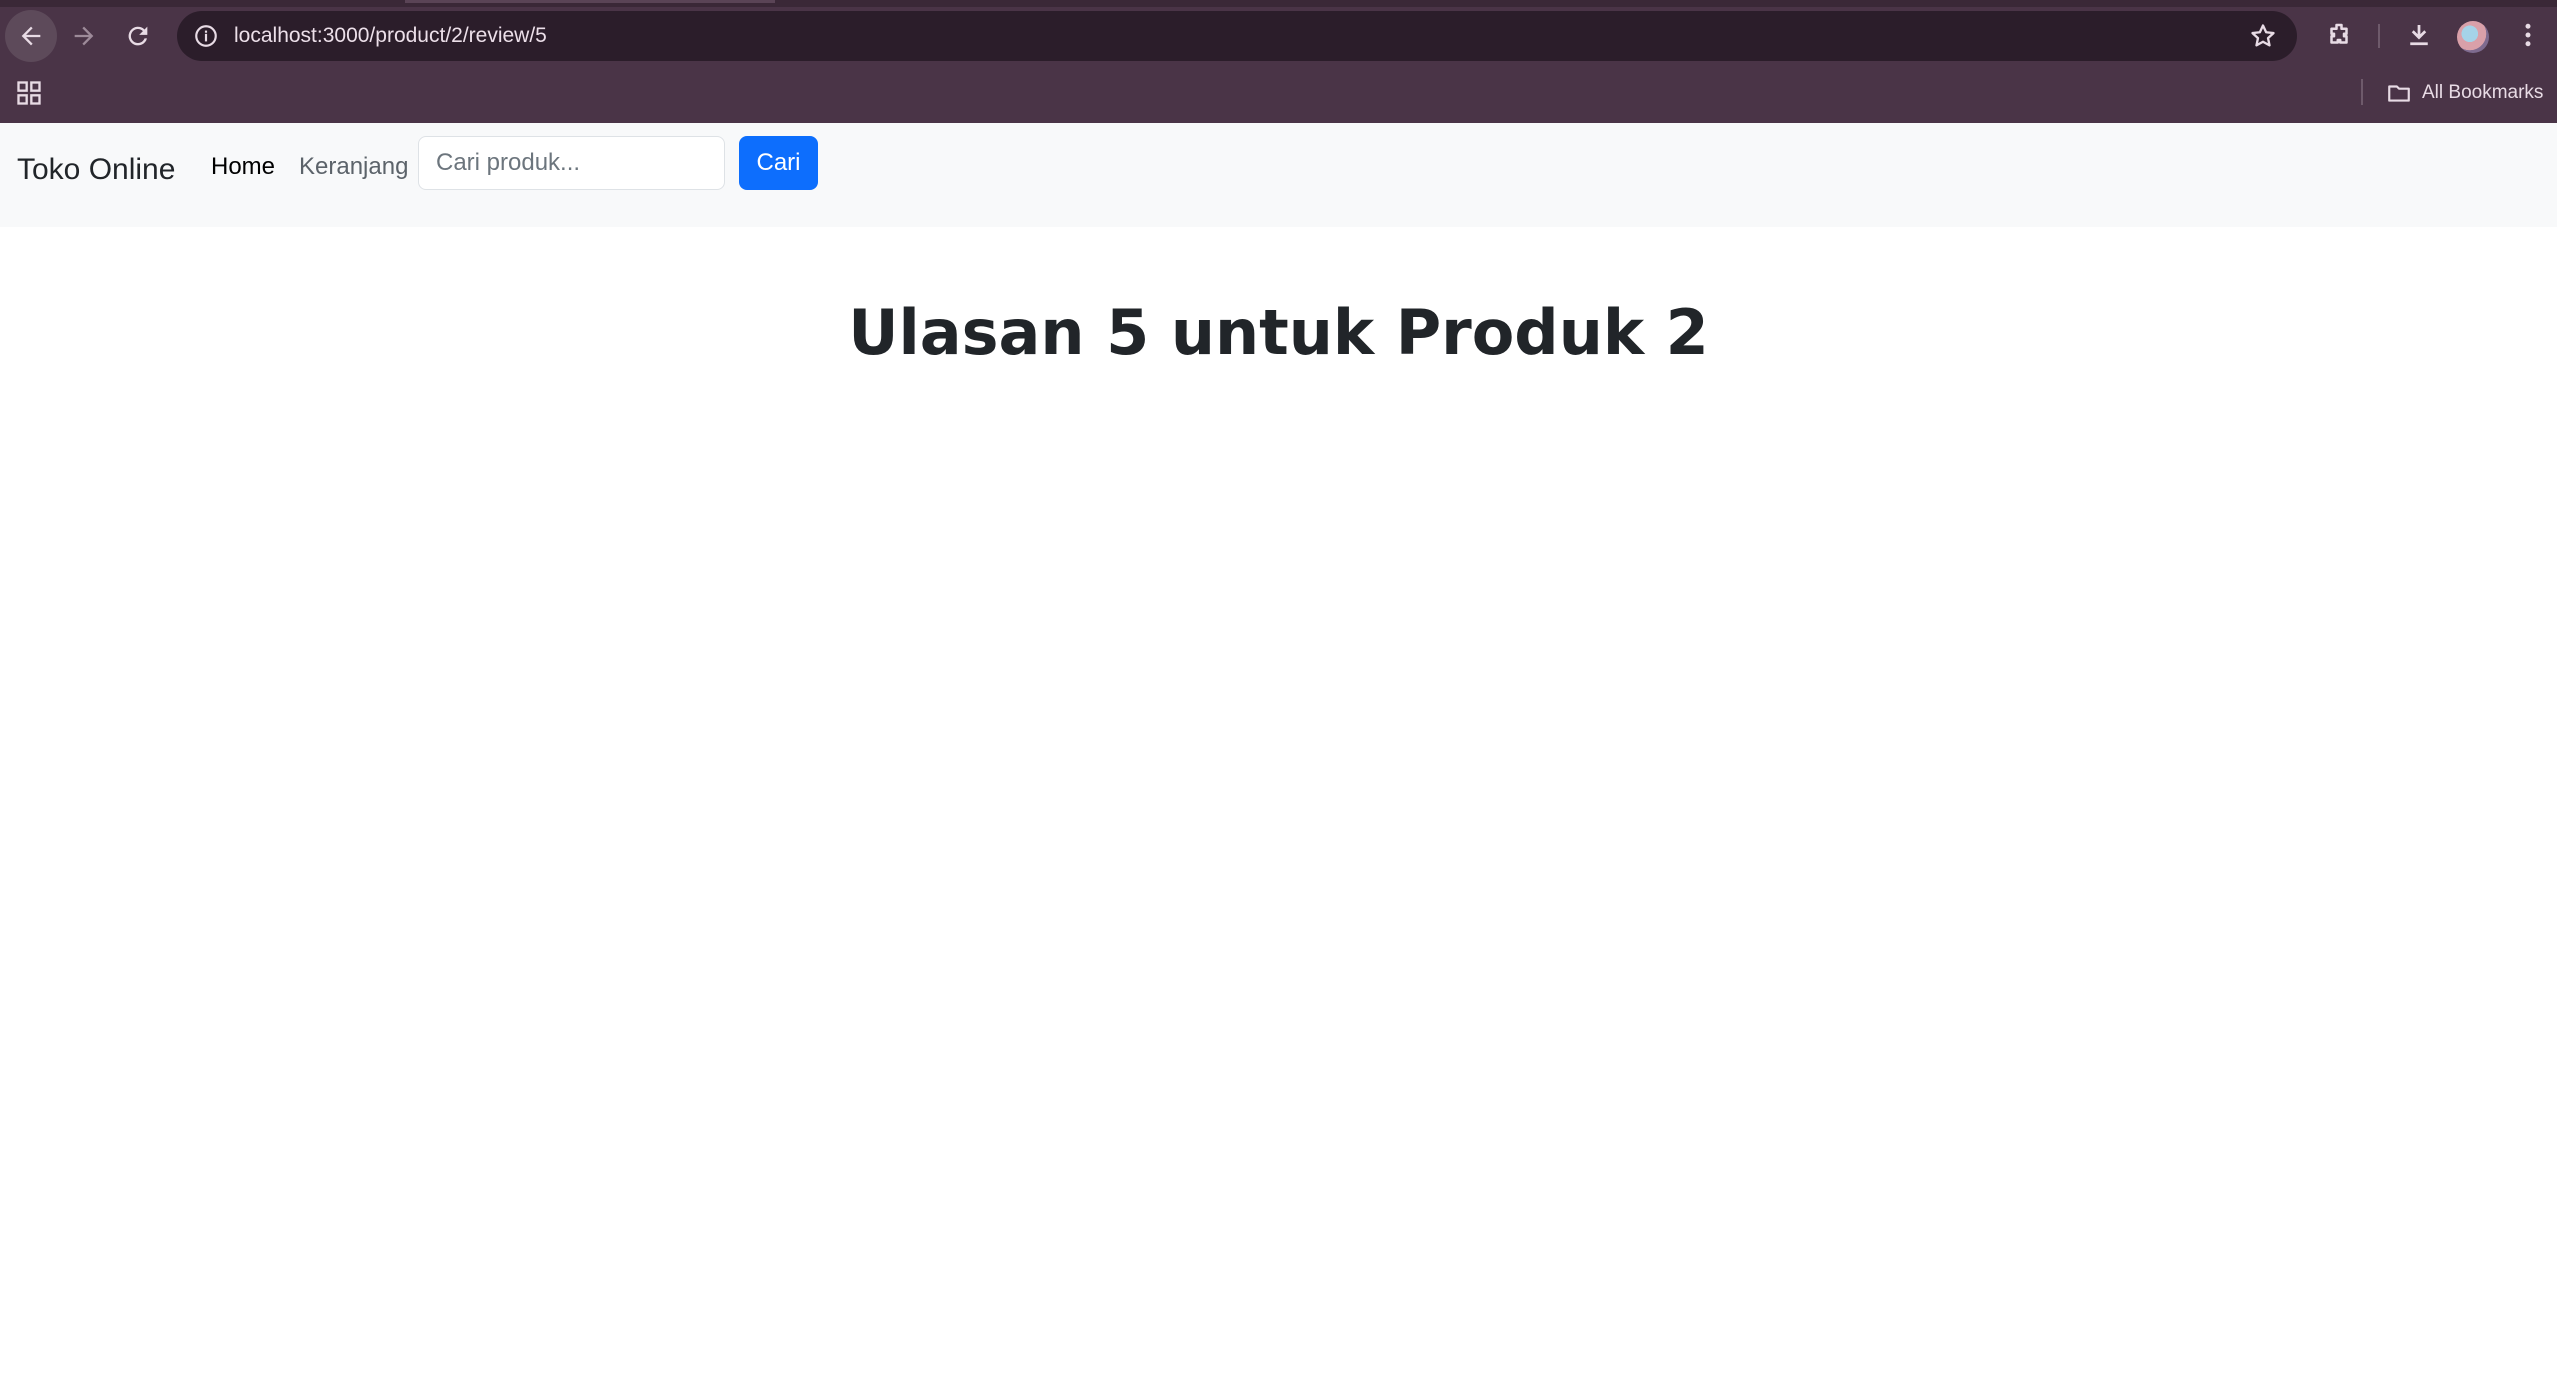 The image size is (2557, 1381). I want to click on site-navbar: Toko Online Home Keranjang Cari, so click(1278, 175).